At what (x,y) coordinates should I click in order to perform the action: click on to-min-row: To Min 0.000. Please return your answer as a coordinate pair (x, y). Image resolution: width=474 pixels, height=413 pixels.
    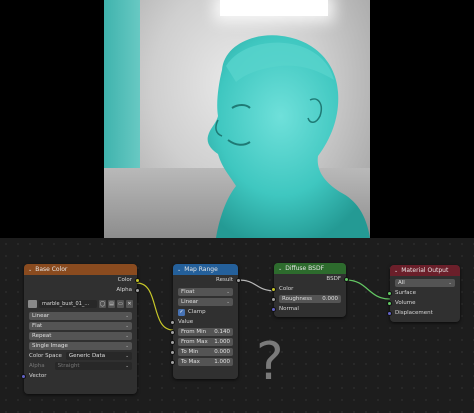
    Looking at the image, I should click on (204, 352).